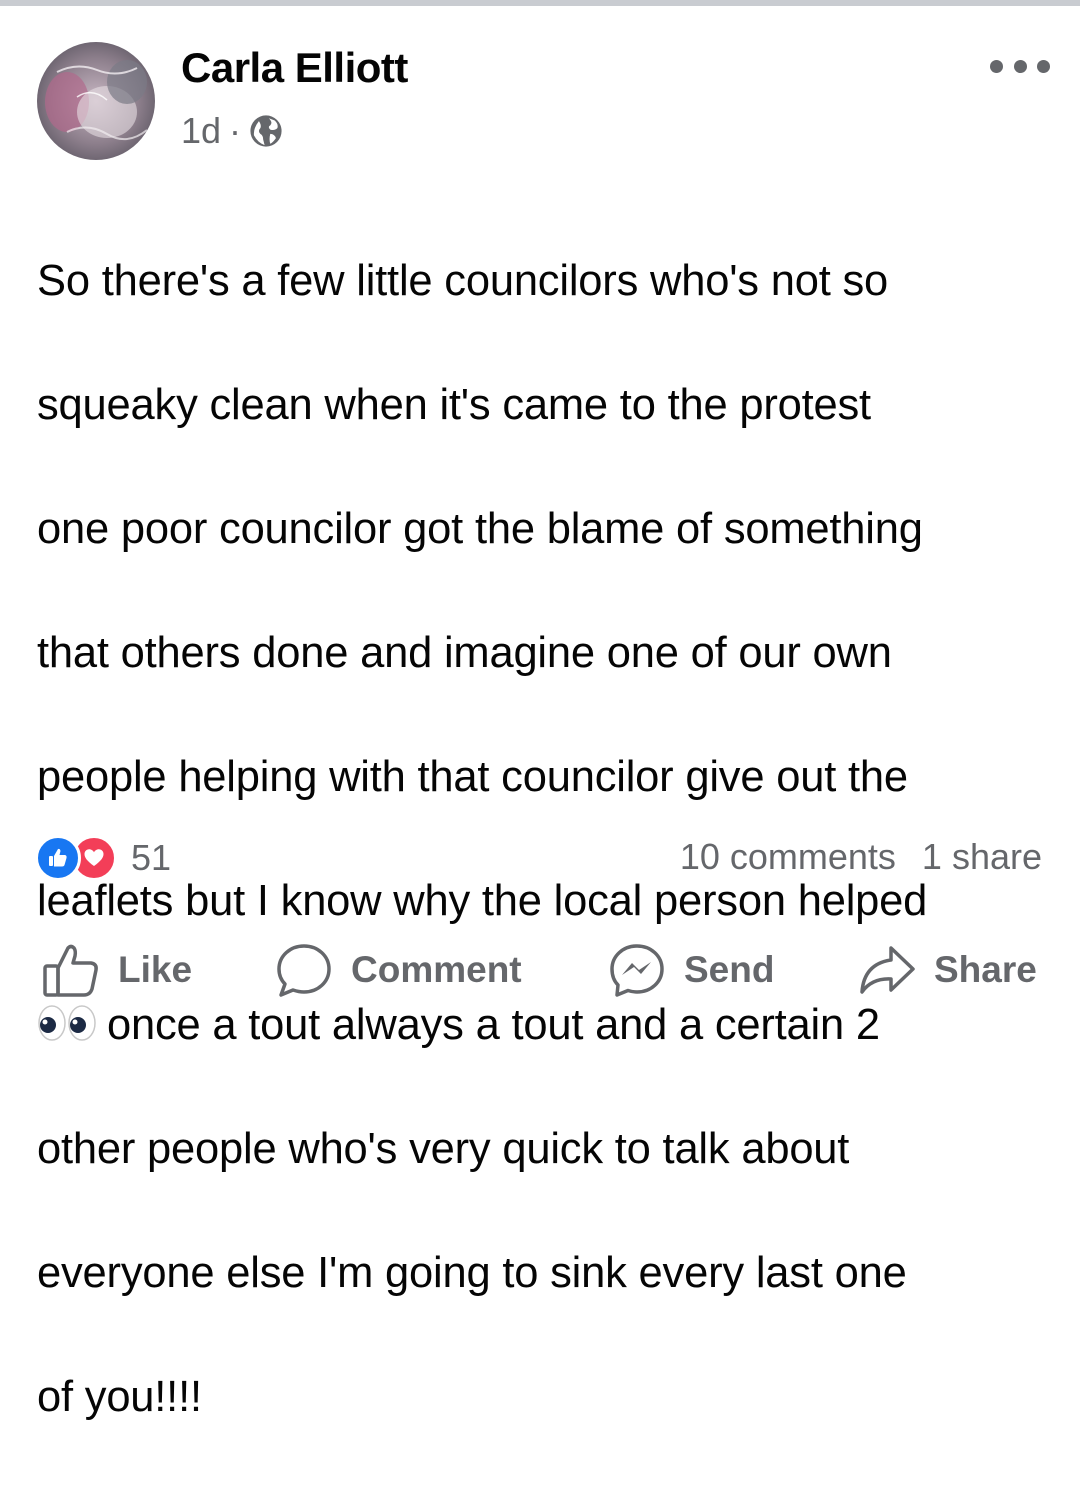 The width and height of the screenshot is (1080, 1490). Describe the element at coordinates (436, 969) in the screenshot. I see `comment-label: Comment` at that location.